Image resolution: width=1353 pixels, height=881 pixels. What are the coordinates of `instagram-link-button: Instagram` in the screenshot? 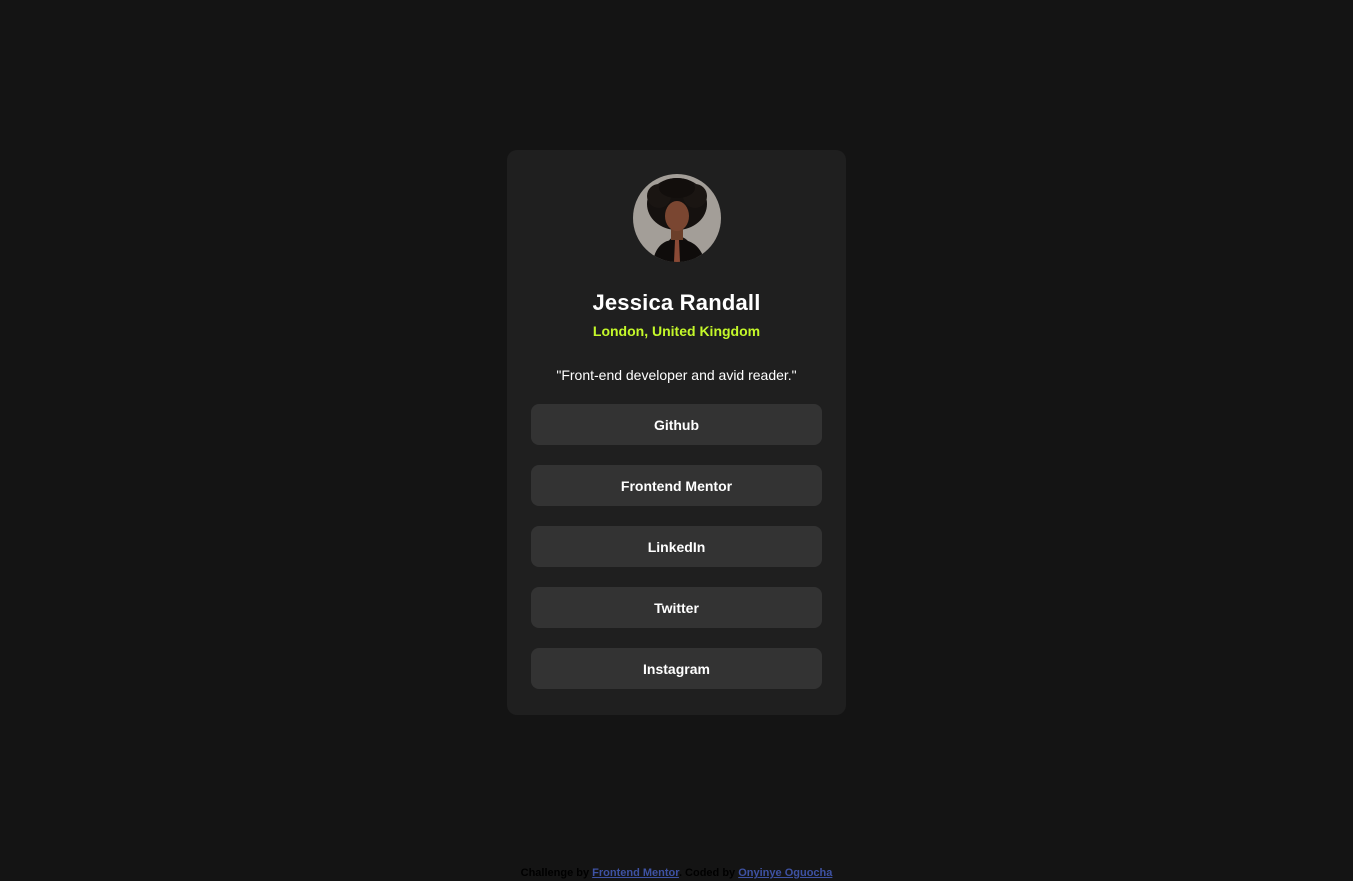 It's located at (676, 668).